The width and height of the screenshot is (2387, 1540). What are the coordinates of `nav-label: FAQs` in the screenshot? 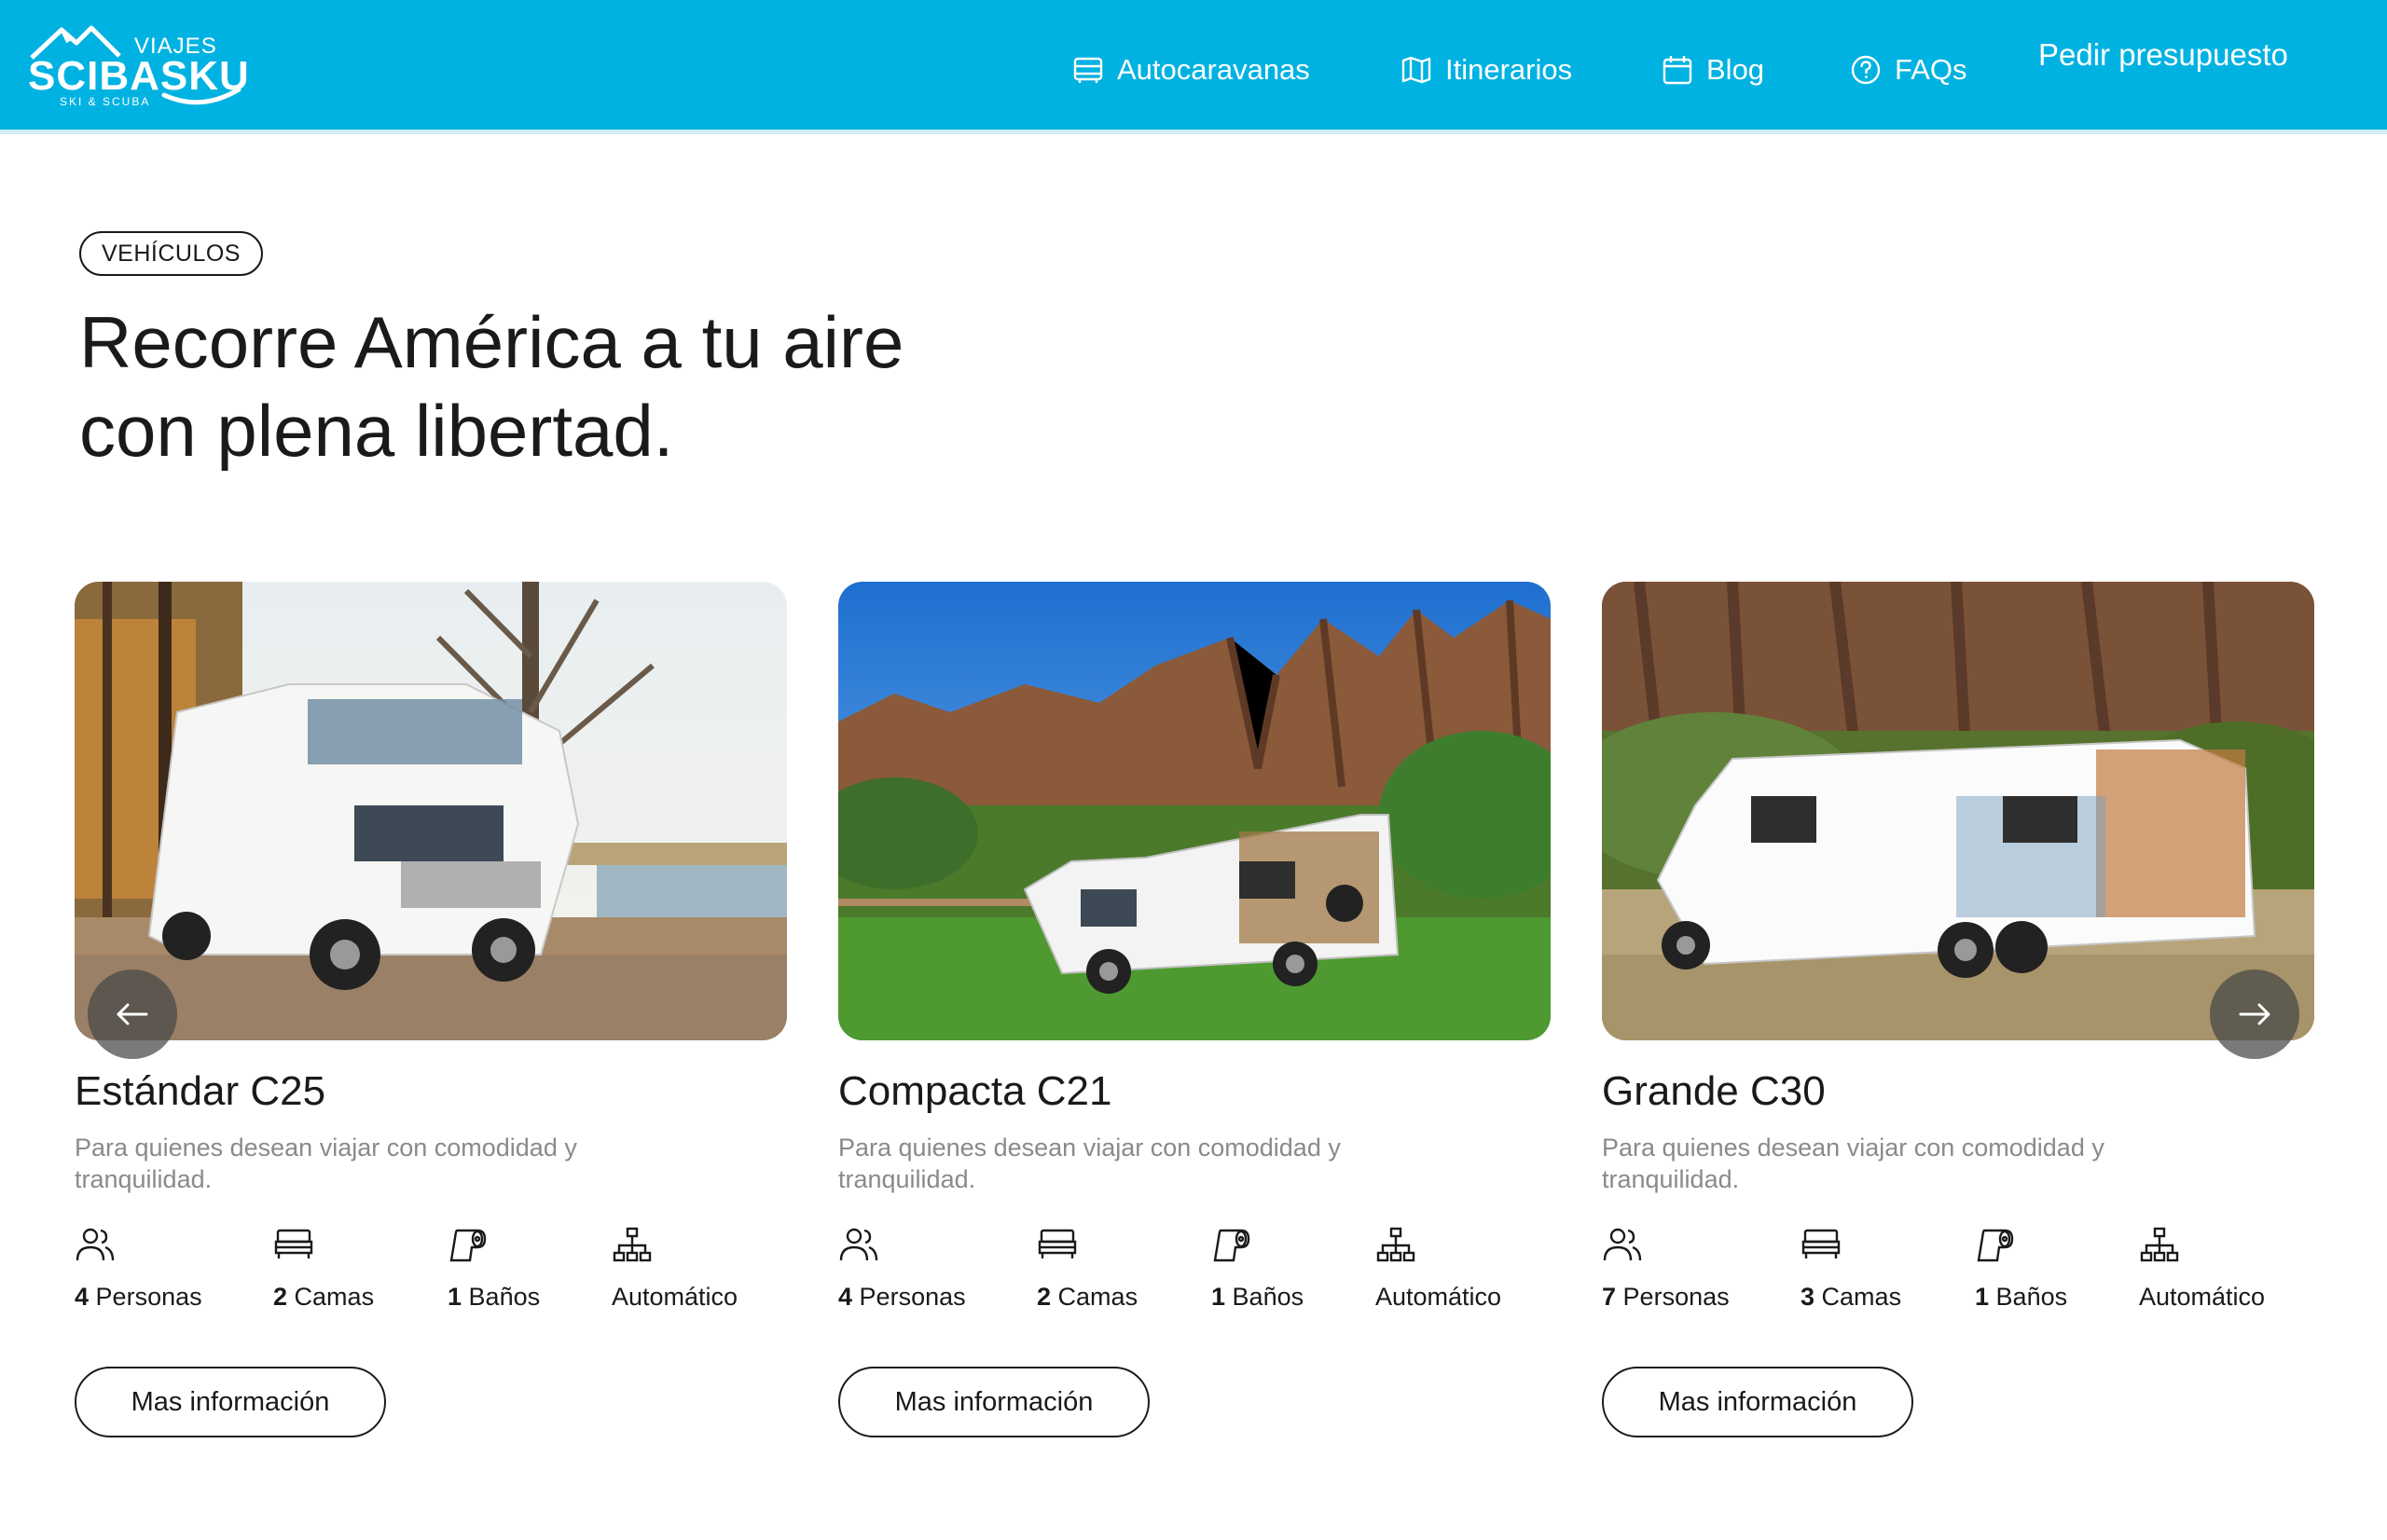 It's located at (1931, 69).